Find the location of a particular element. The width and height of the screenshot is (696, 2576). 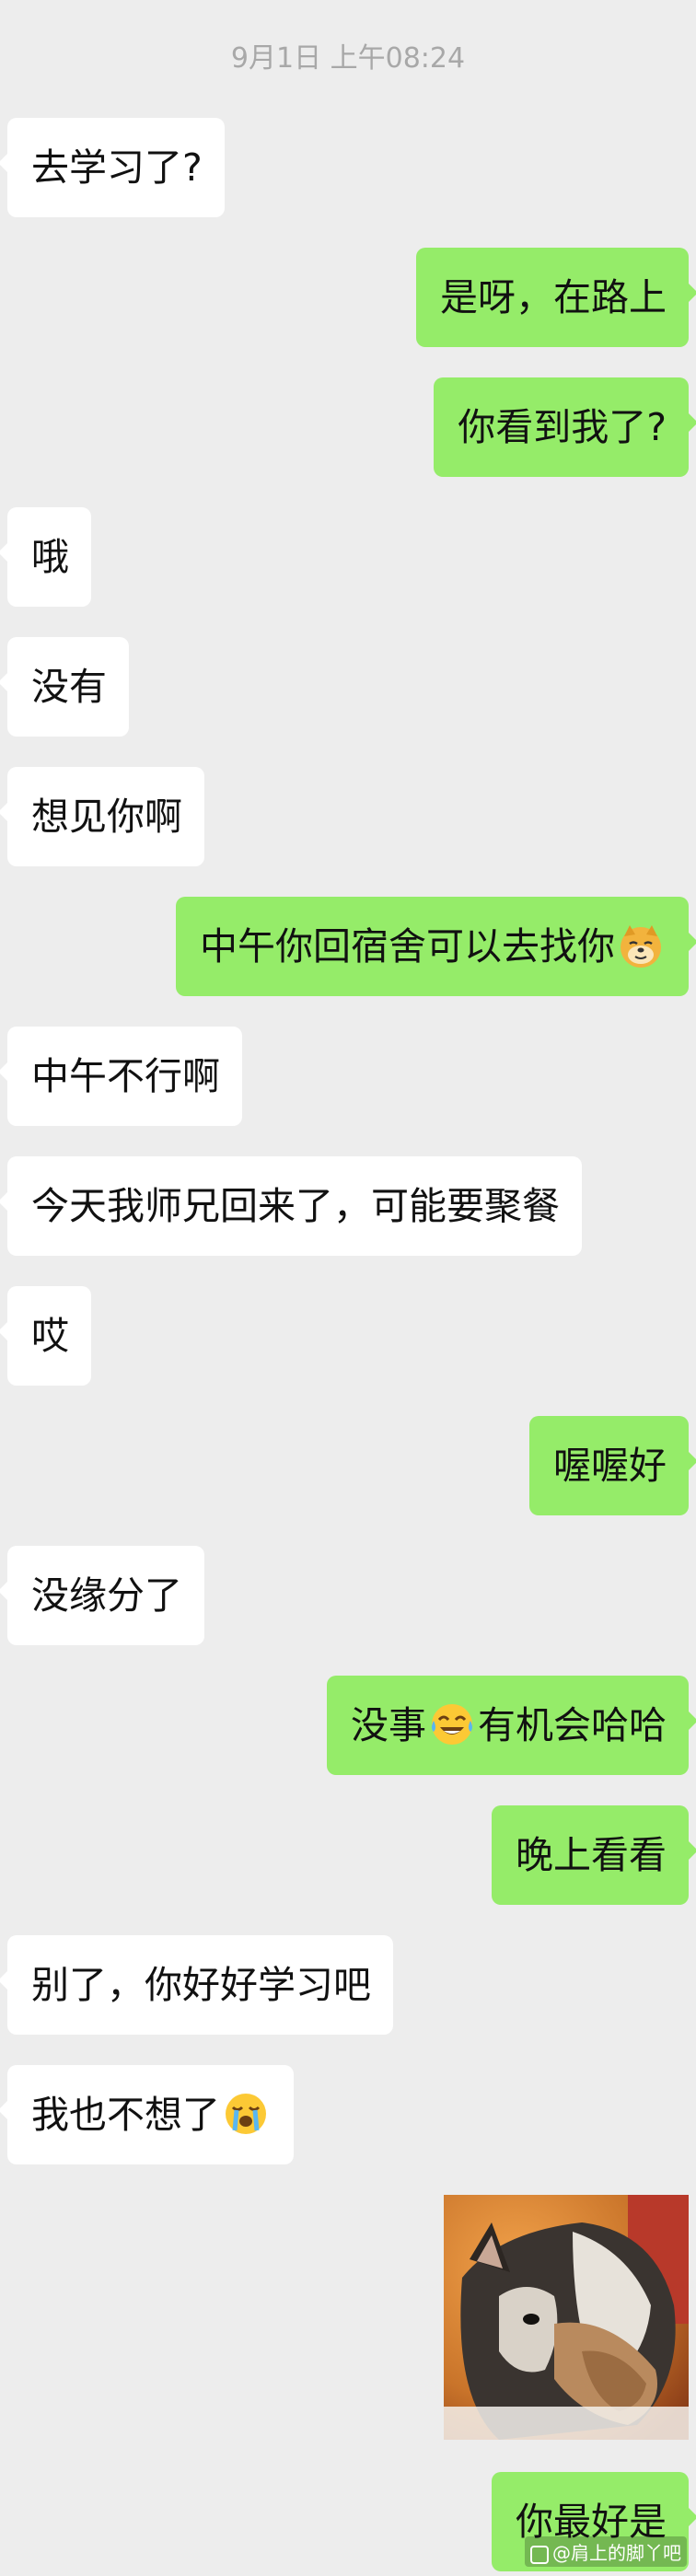

message-text: 去学习了? is located at coordinates (117, 167).